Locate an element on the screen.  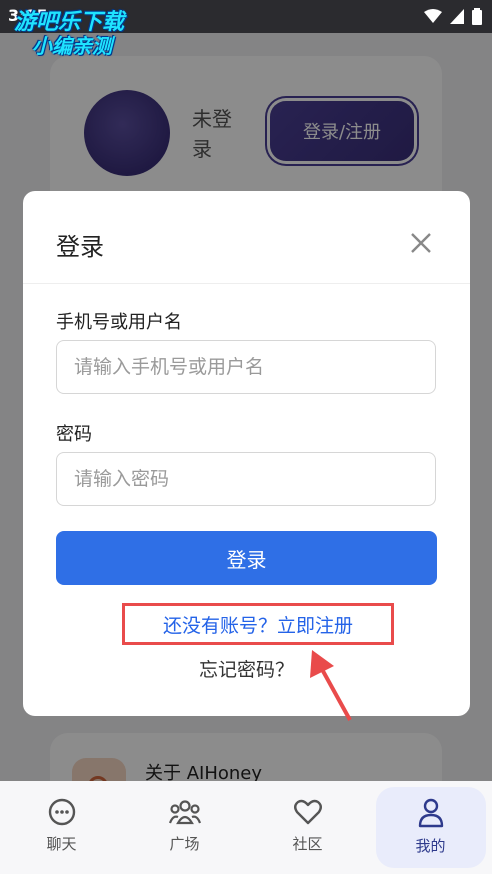
watermark-logo: 游吧乐下载 小编亲测 is located at coordinates (69, 34).